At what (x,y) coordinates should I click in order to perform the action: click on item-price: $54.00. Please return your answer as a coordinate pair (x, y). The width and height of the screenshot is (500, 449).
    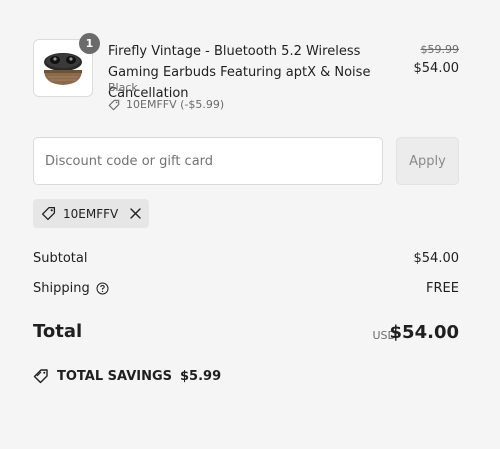
    Looking at the image, I should click on (436, 68).